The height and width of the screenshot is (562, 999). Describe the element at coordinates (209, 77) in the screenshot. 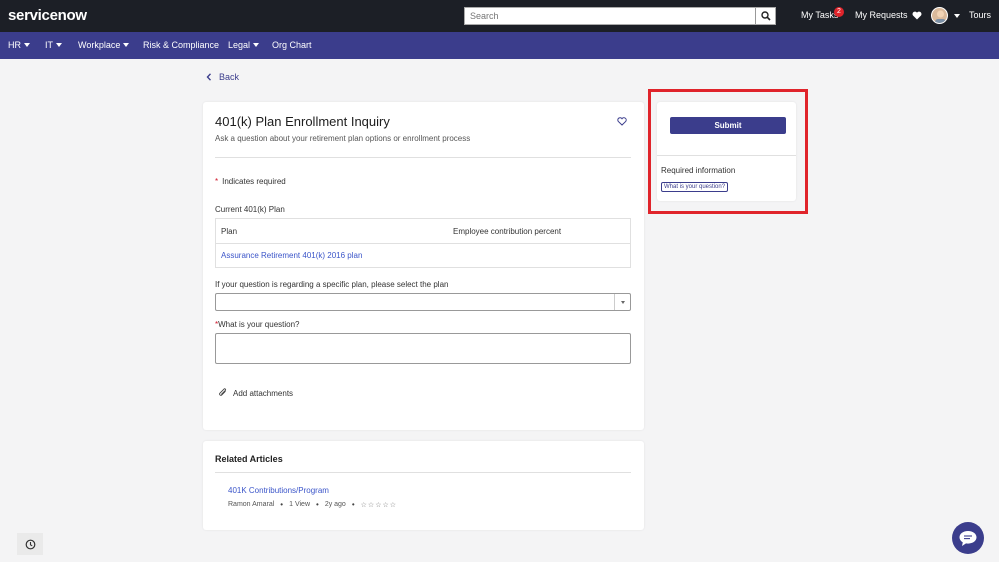

I see `chevron-left-icon` at that location.